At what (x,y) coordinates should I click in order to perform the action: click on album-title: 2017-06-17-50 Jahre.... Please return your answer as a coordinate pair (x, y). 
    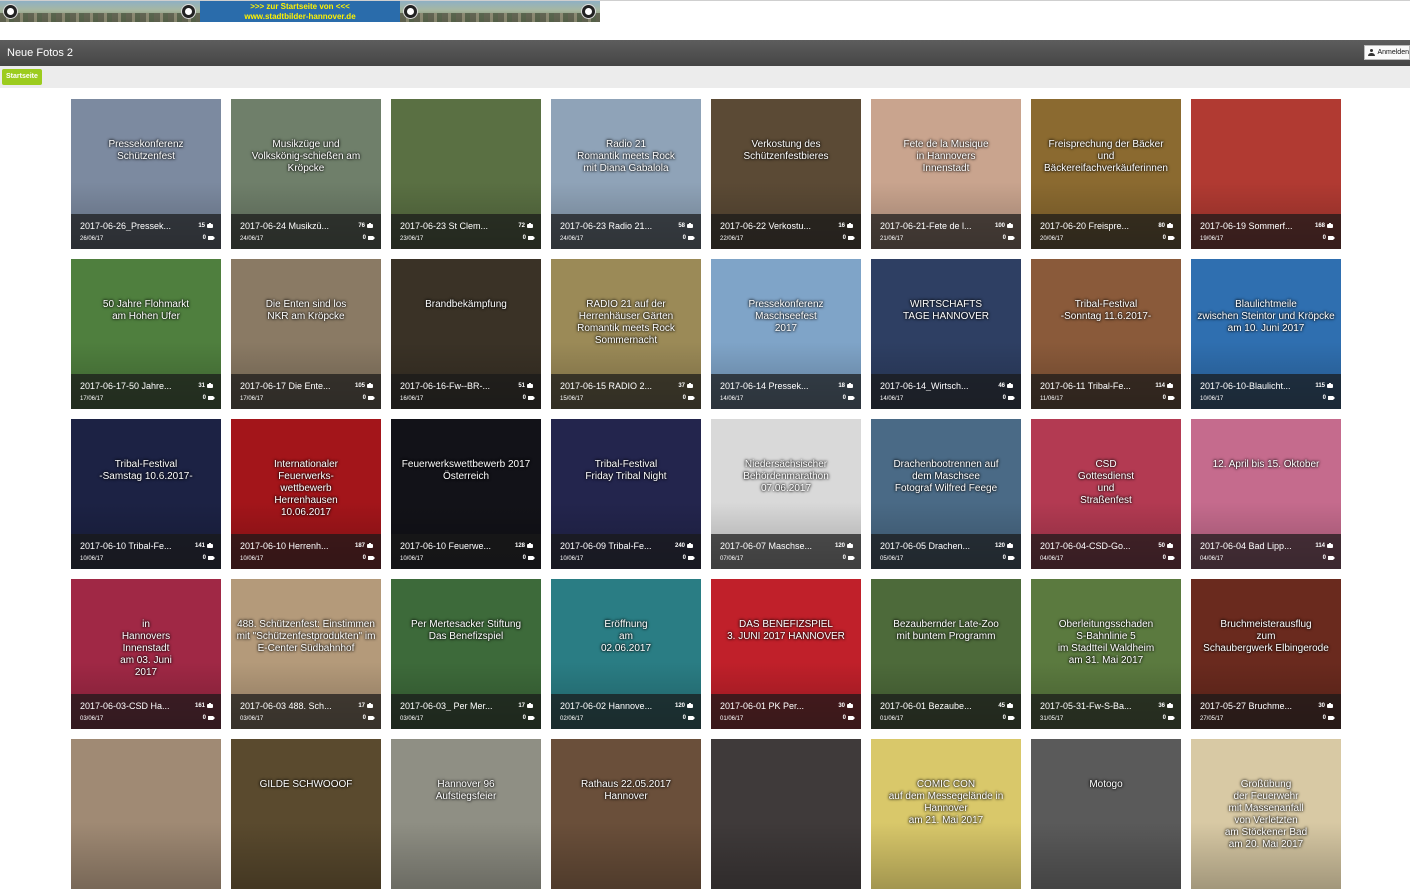
    Looking at the image, I should click on (130, 386).